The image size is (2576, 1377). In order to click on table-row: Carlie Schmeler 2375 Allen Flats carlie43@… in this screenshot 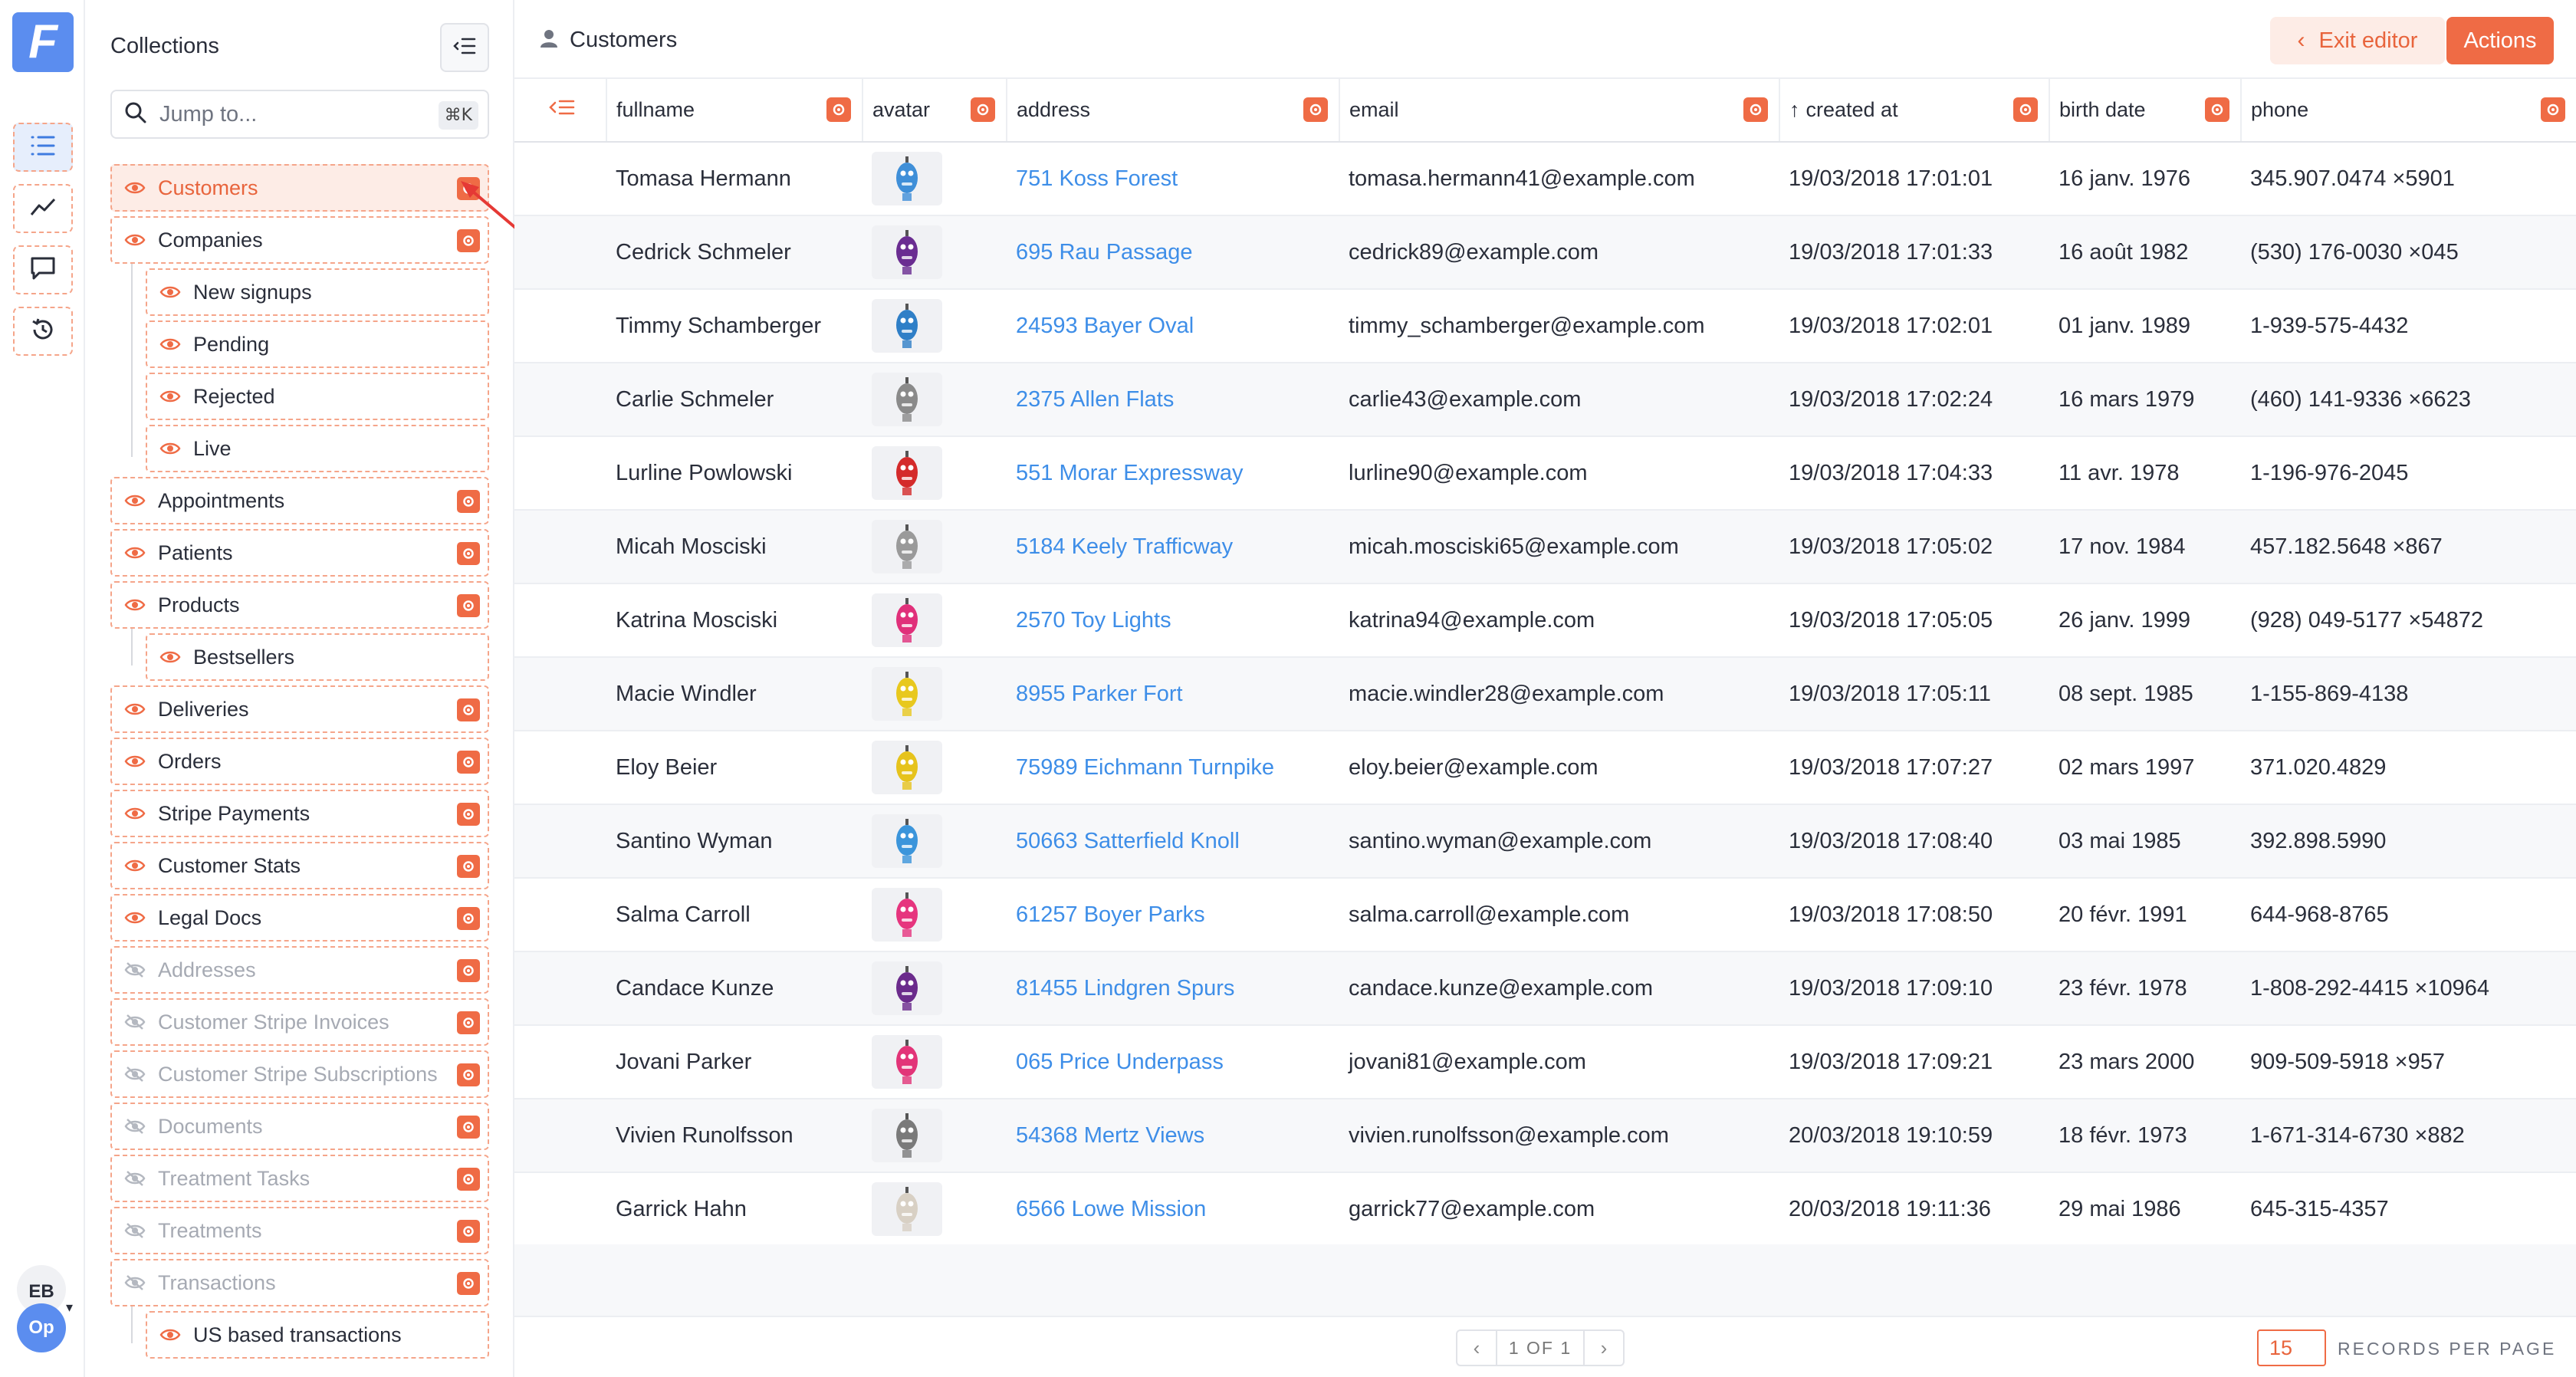, I will do `click(1545, 400)`.